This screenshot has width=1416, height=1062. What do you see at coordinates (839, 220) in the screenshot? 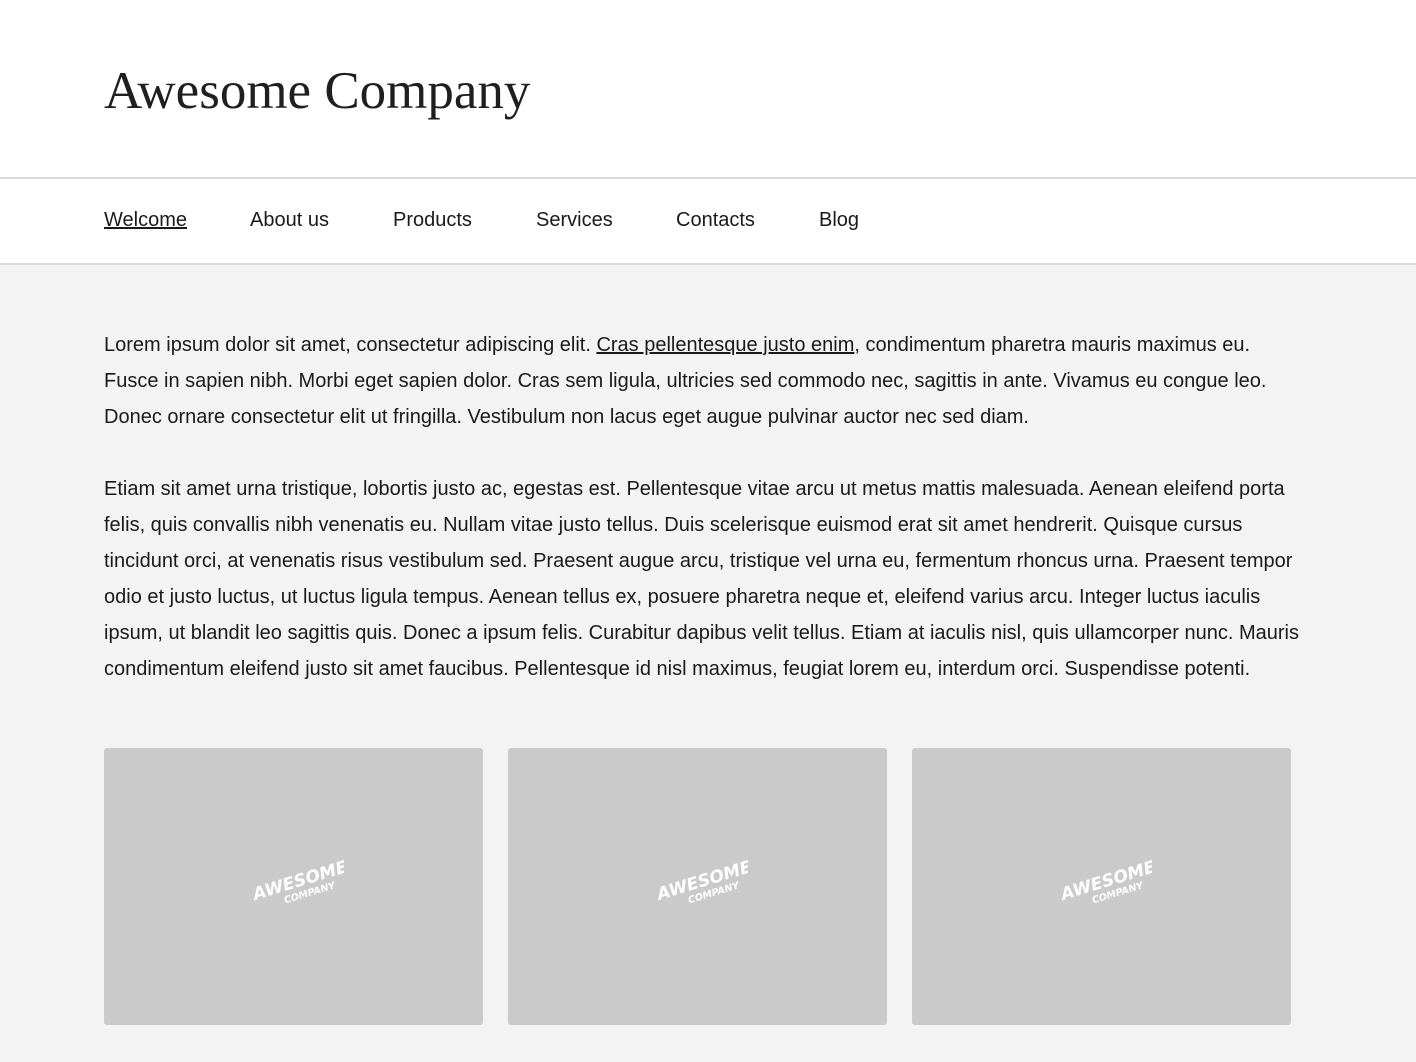
I see `nav-item-blog: Blog` at bounding box center [839, 220].